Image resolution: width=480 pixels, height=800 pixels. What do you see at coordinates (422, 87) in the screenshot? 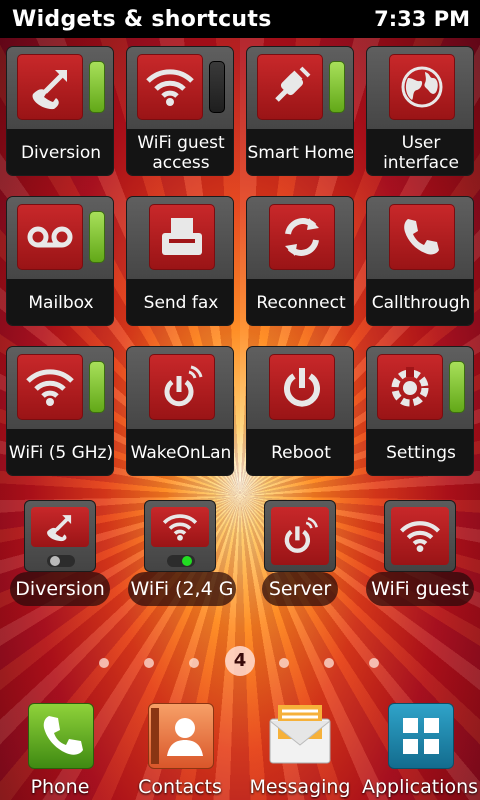
I see `globe-icon` at bounding box center [422, 87].